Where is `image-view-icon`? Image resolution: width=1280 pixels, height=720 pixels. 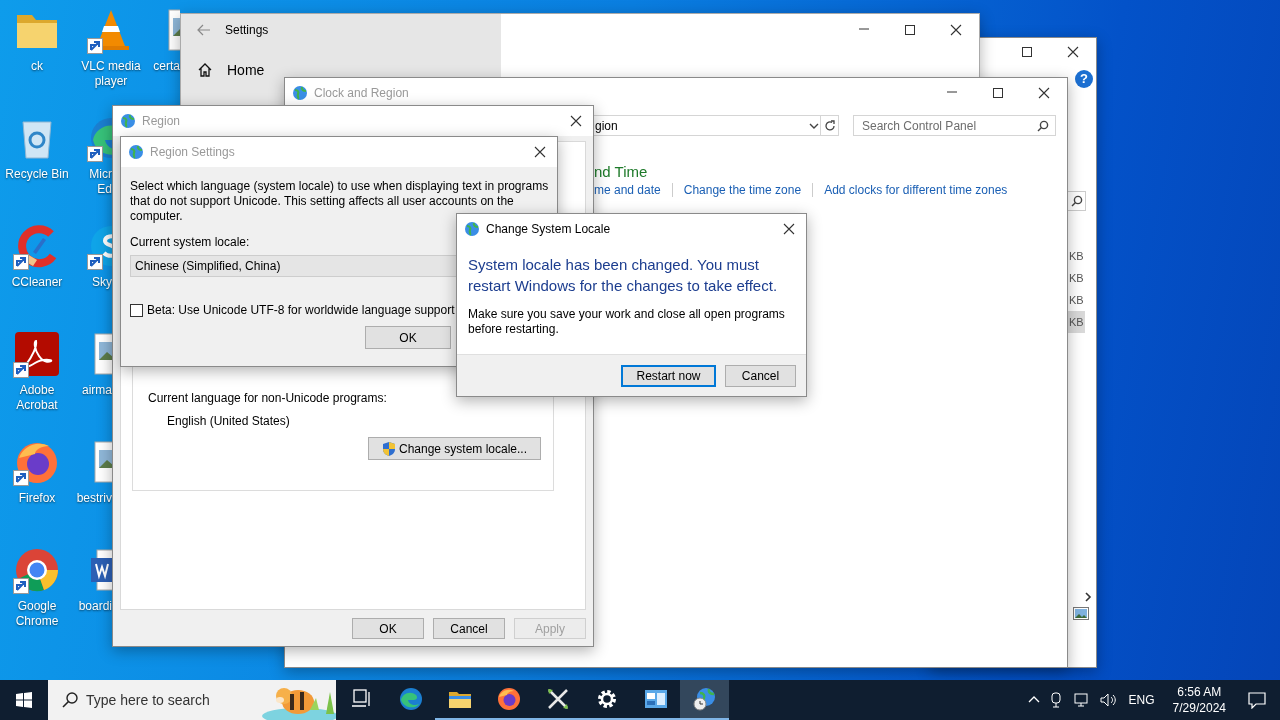
image-view-icon is located at coordinates (1081, 613).